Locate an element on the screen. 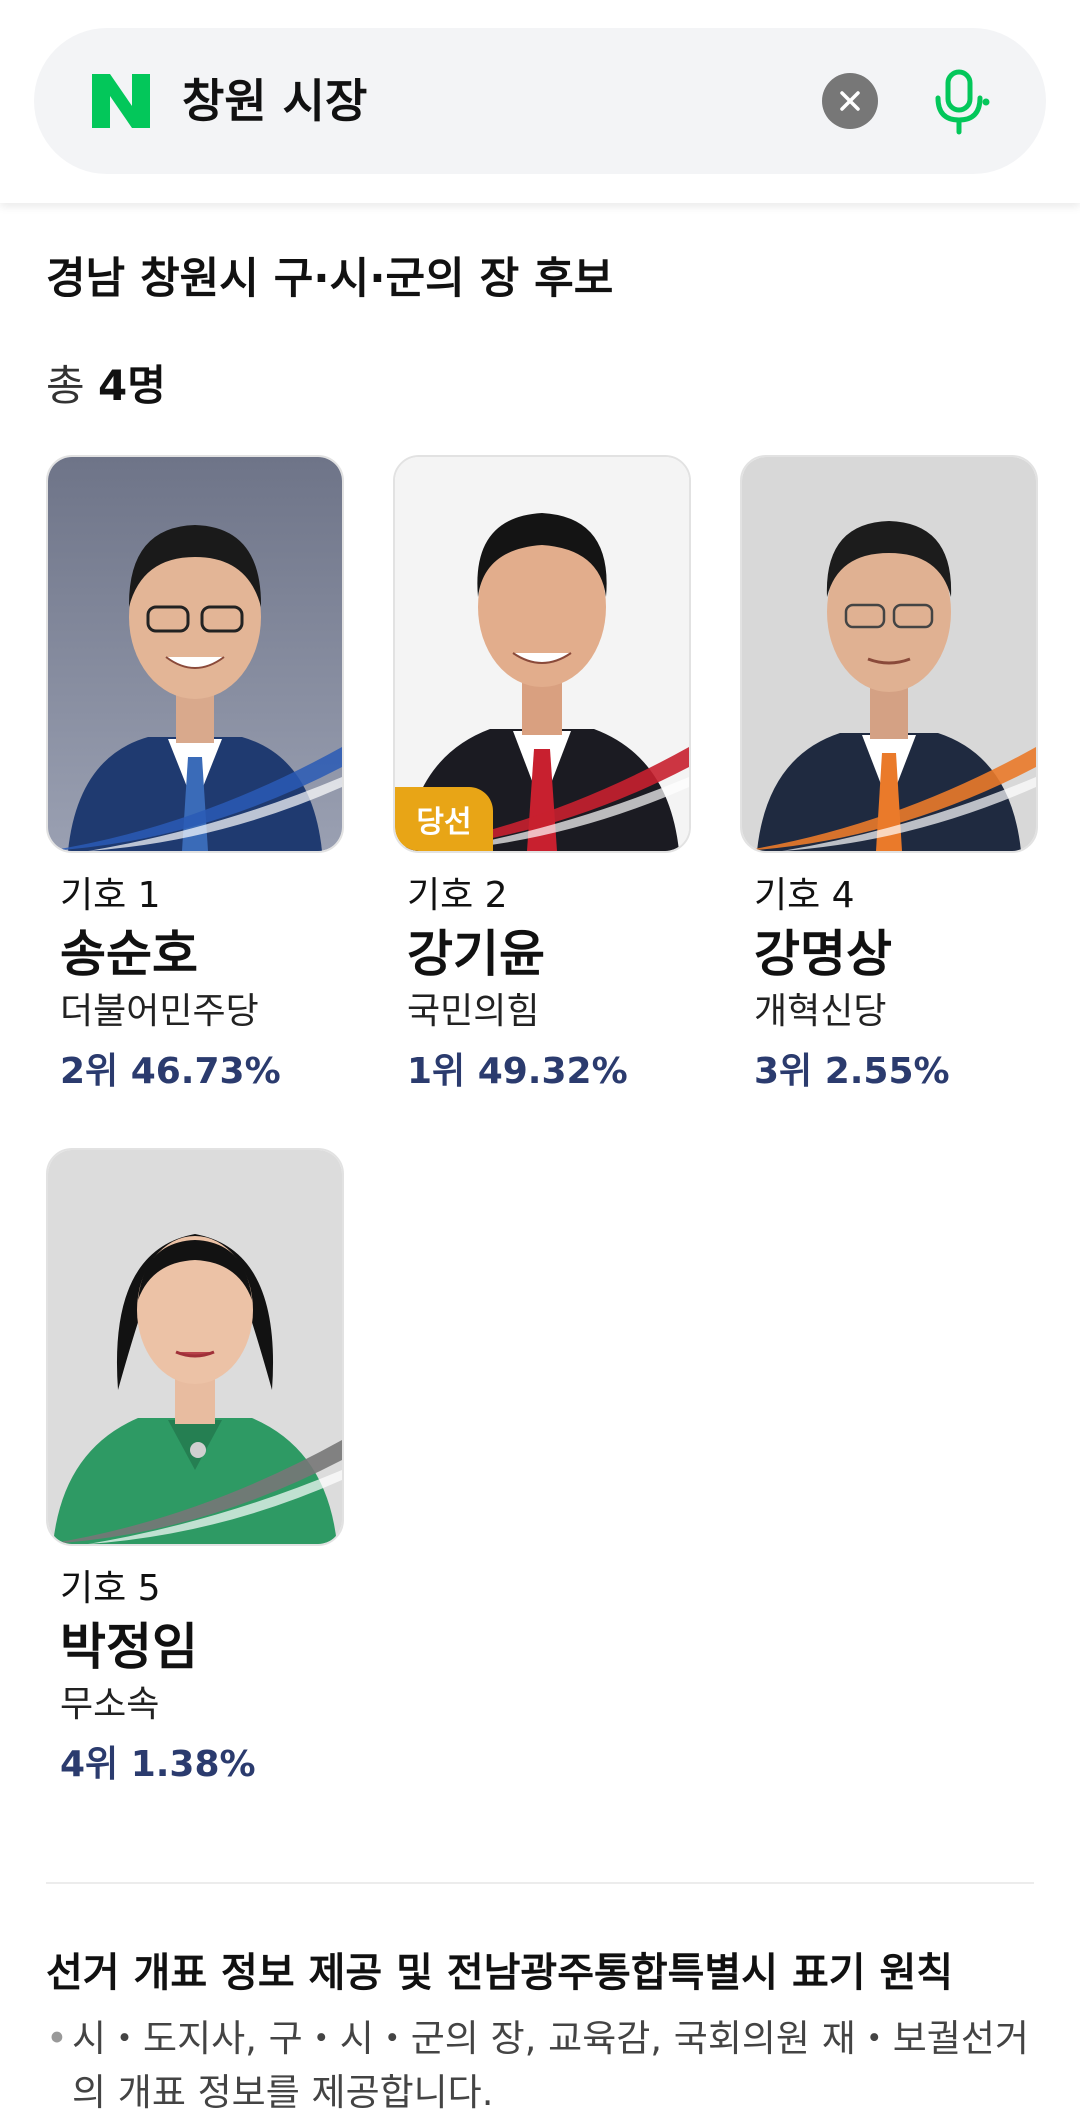 The width and height of the screenshot is (1080, 2121). candidate-party: 더불어민주당 is located at coordinates (159, 1011).